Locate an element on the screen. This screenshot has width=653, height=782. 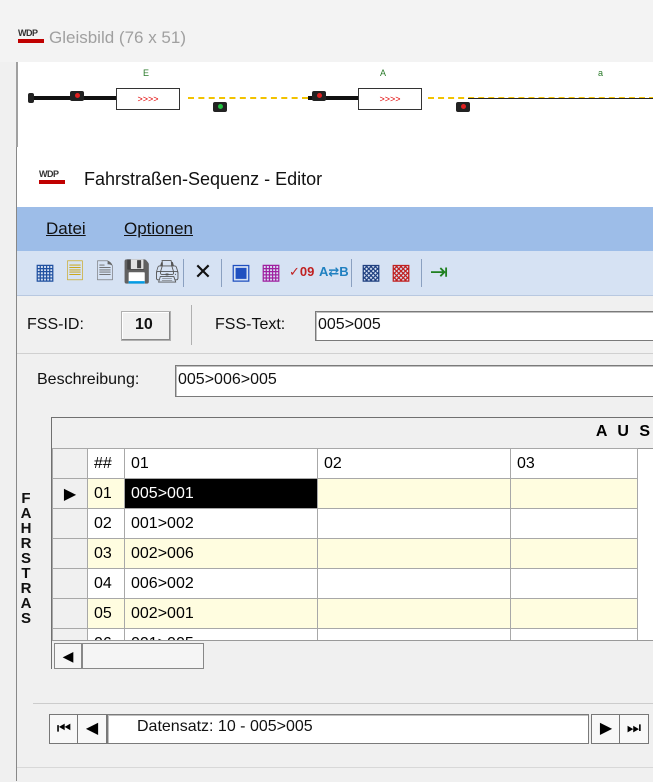
fss-text-label: FSS-Text: is located at coordinates (250, 324).